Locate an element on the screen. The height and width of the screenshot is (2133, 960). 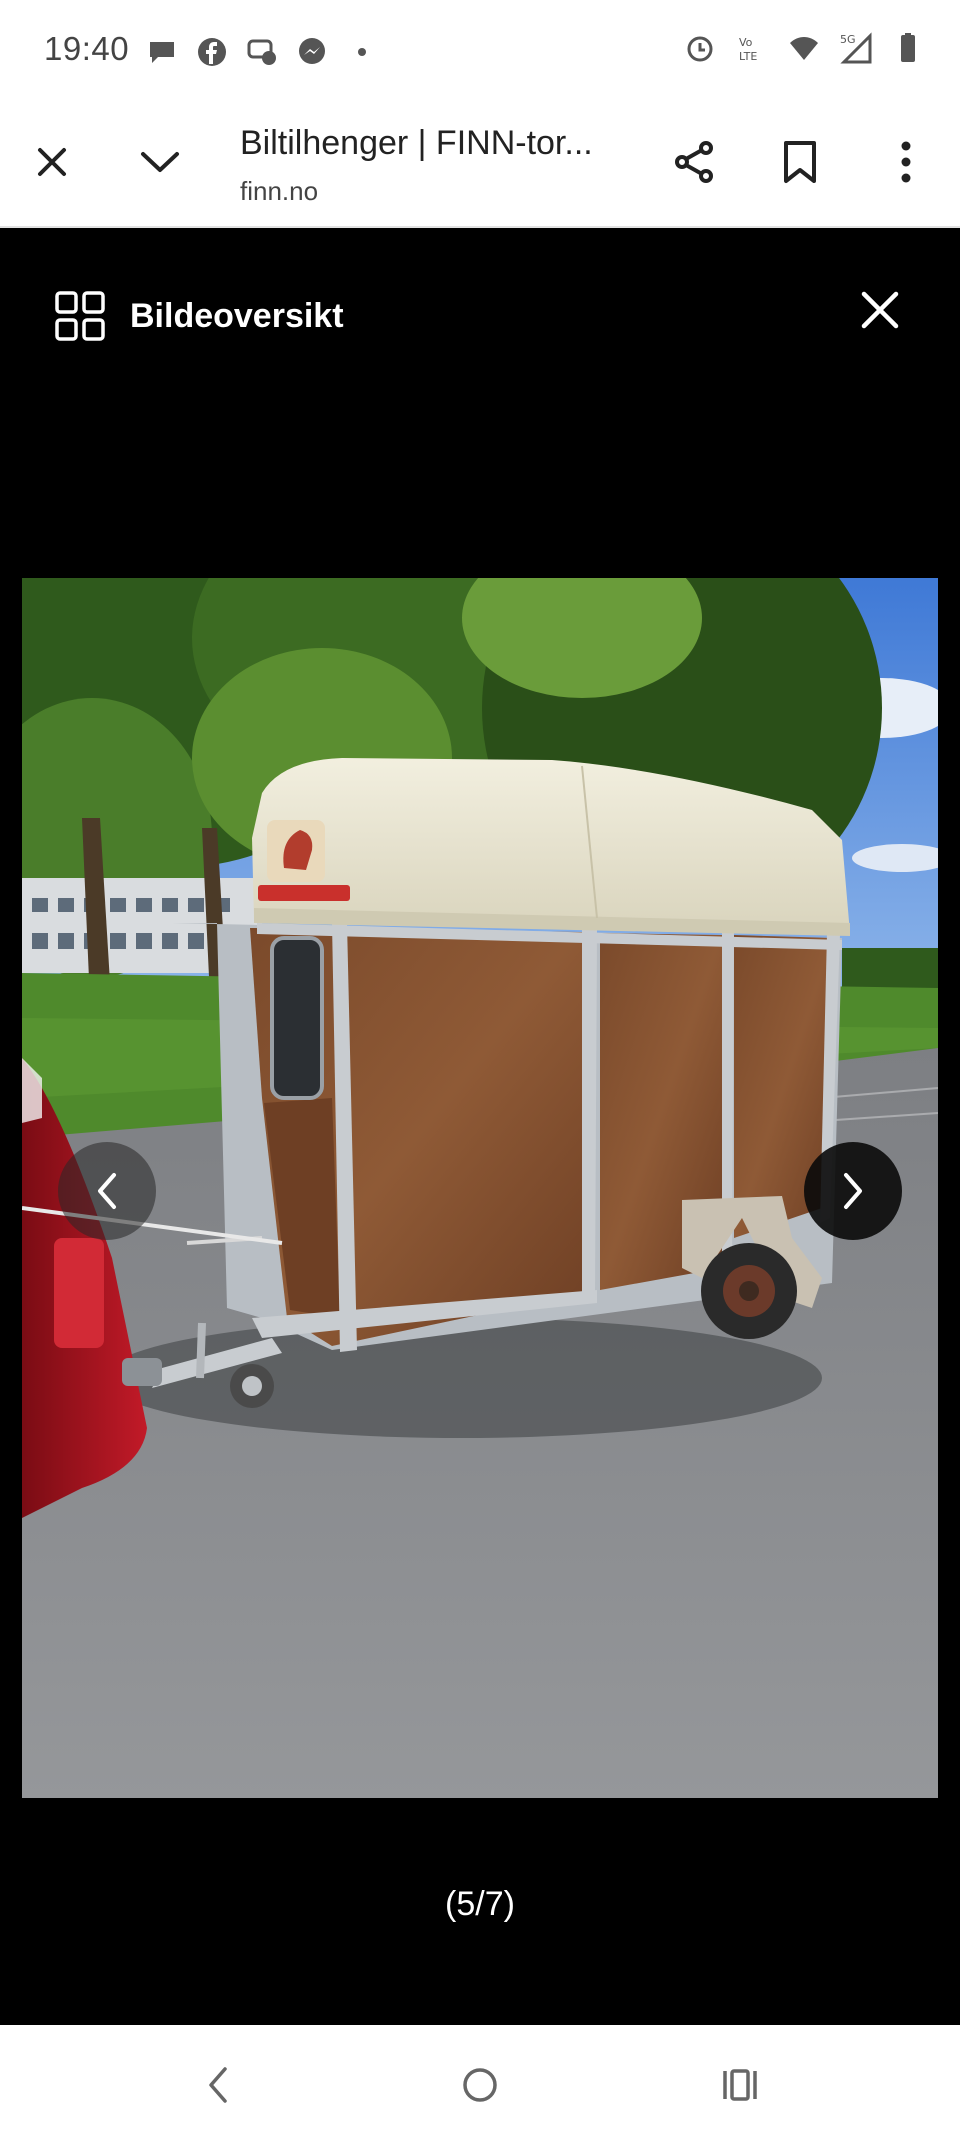
system-nav-bar is located at coordinates (480, 2079).